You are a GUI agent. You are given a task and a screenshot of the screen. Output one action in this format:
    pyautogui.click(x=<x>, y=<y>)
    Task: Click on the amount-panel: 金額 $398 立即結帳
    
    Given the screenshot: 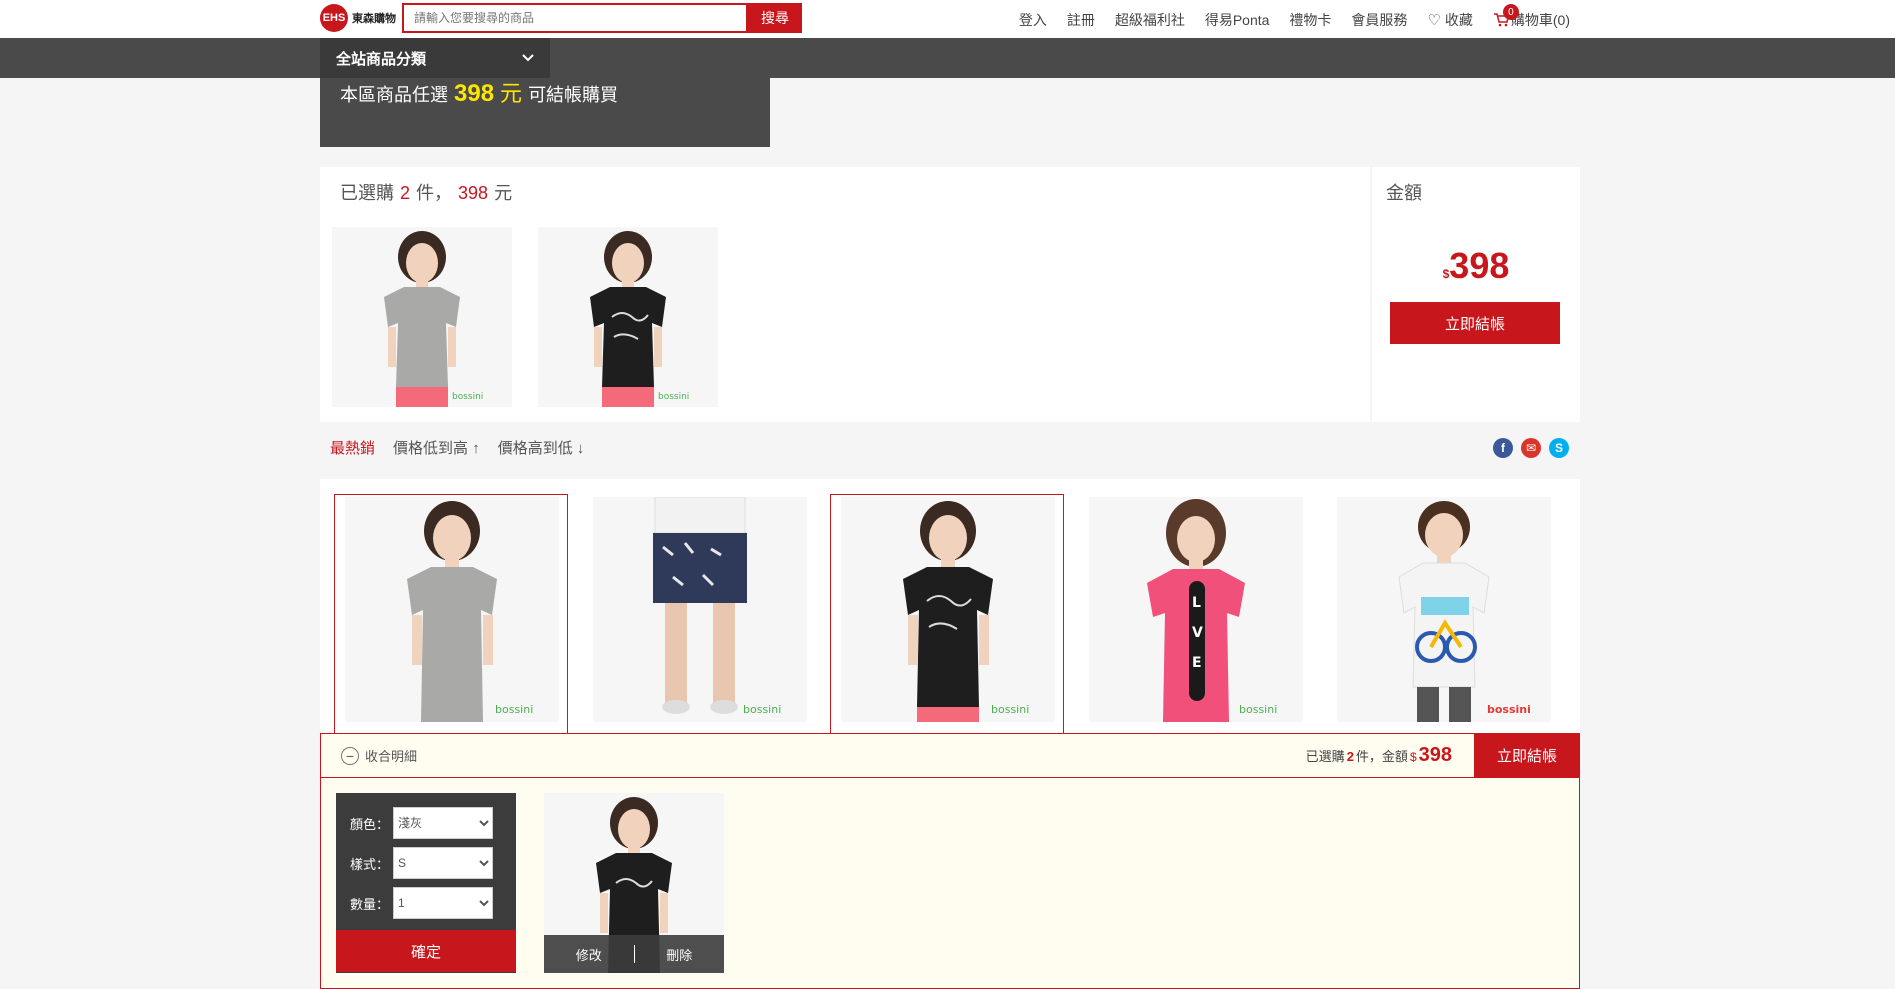 What is the action you would take?
    pyautogui.click(x=1476, y=294)
    